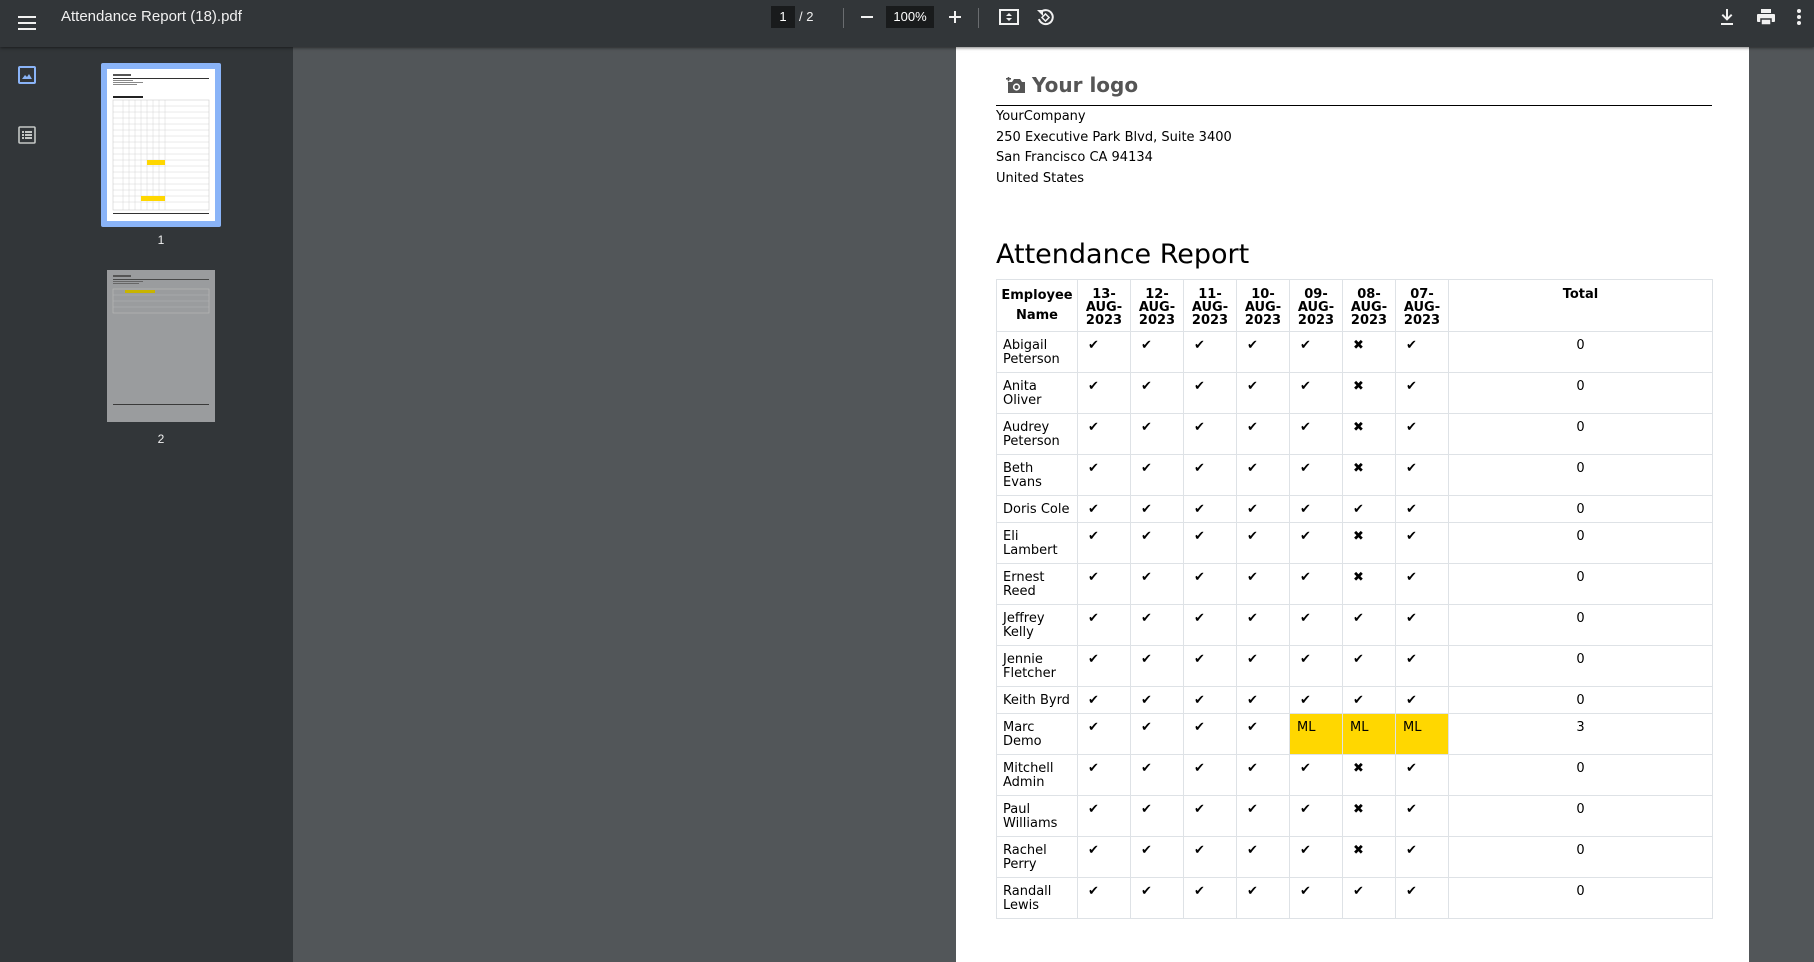  Describe the element at coordinates (955, 17) in the screenshot. I see `zoom-in-button` at that location.